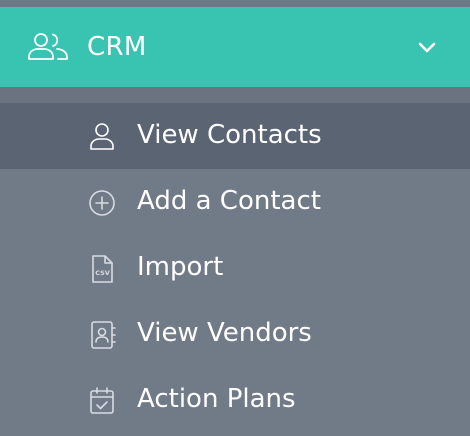 Image resolution: width=470 pixels, height=436 pixels. I want to click on header-separator, so click(235, 95).